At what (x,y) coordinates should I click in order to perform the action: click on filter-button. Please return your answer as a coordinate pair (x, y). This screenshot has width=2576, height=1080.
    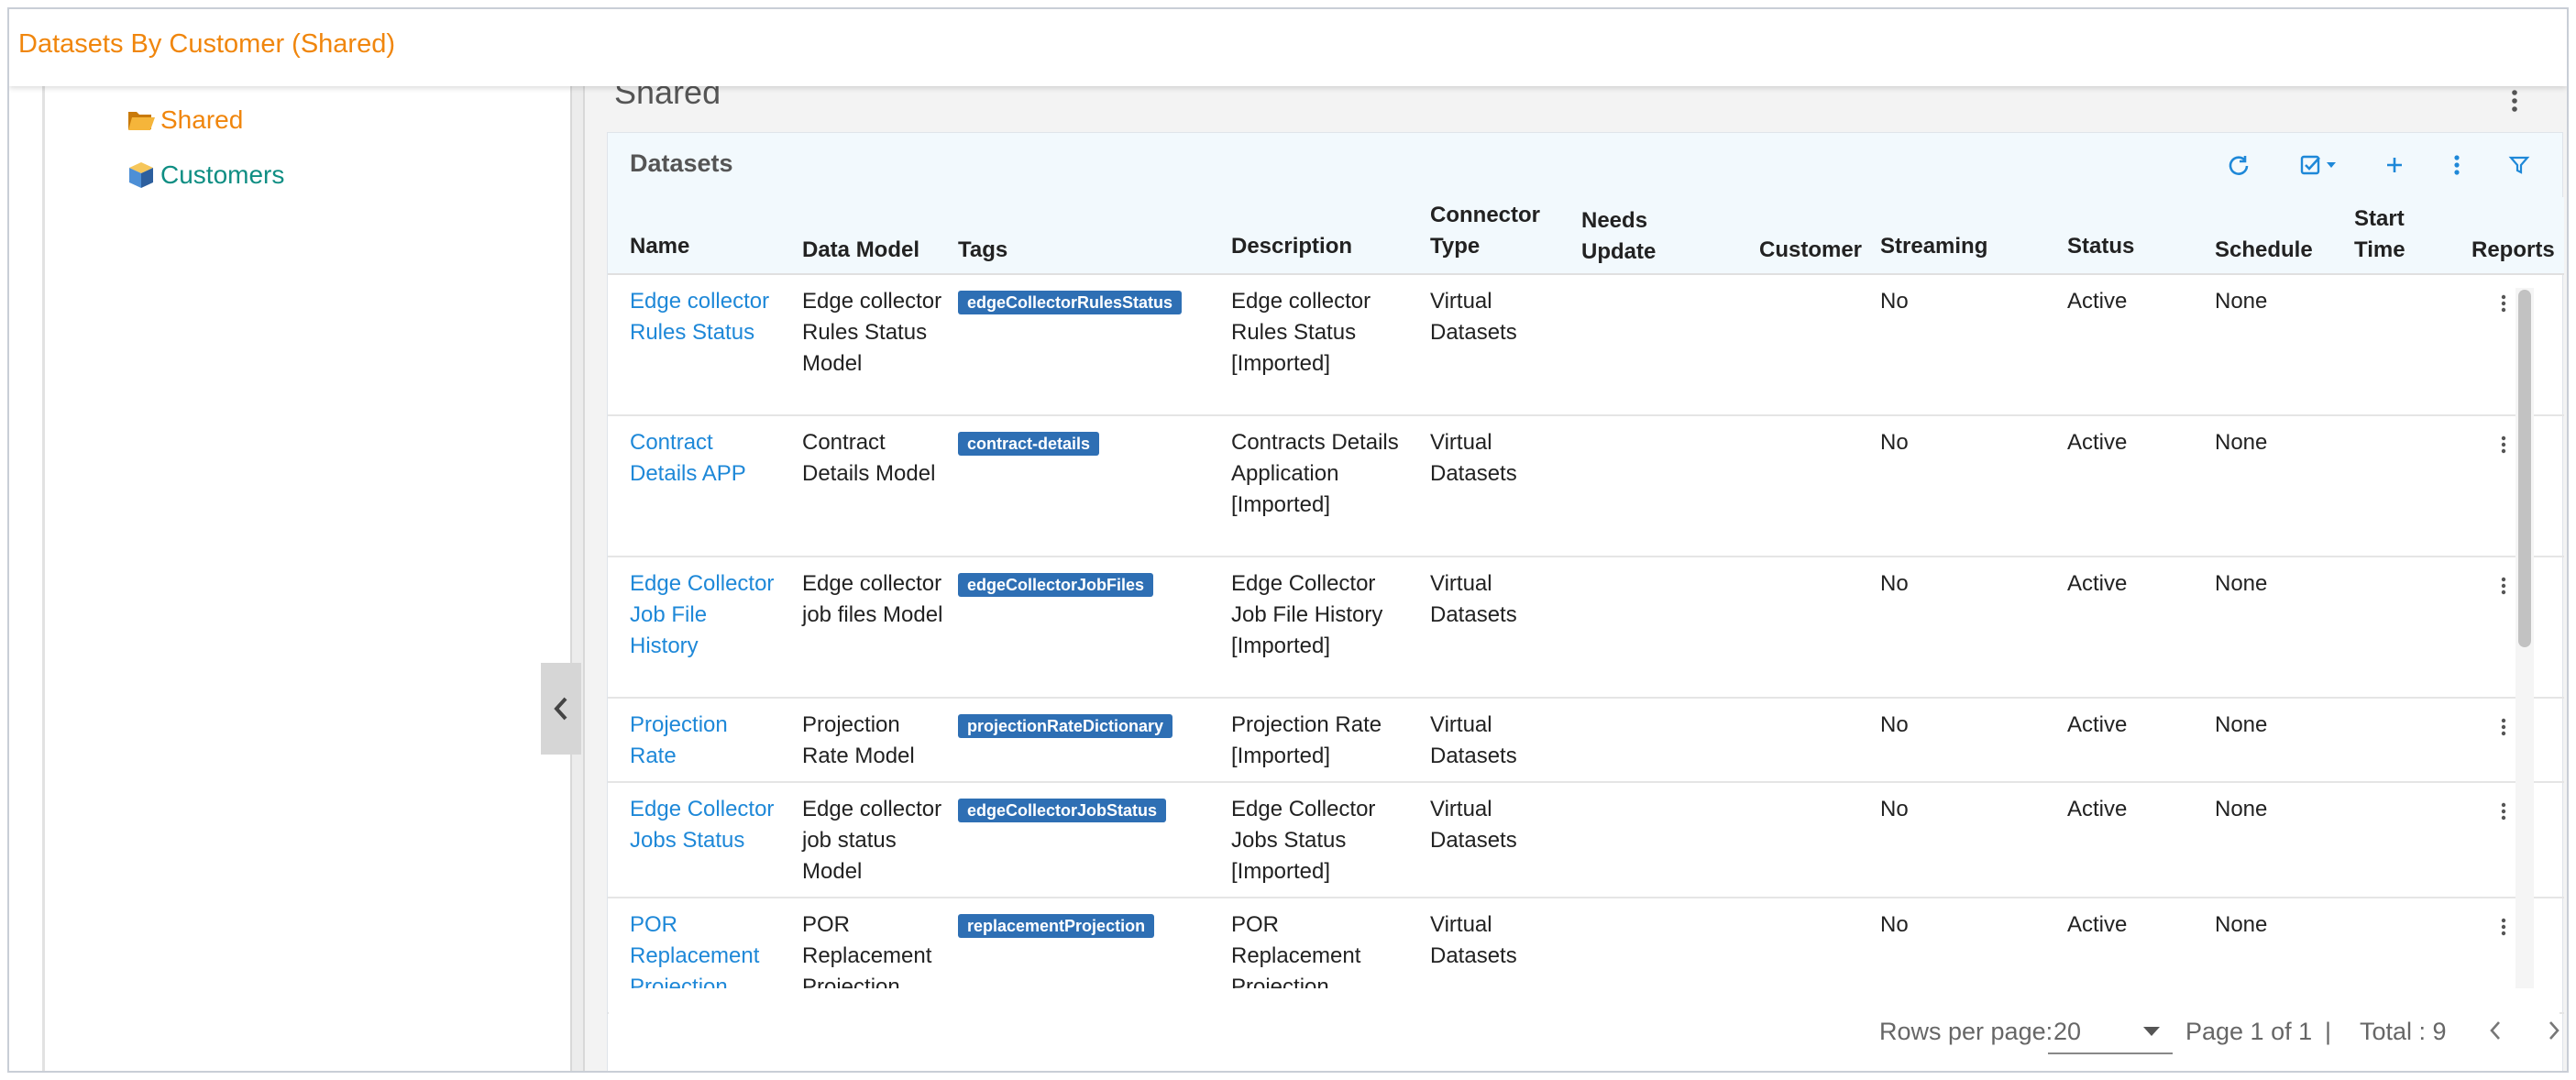
    Looking at the image, I should click on (2520, 165).